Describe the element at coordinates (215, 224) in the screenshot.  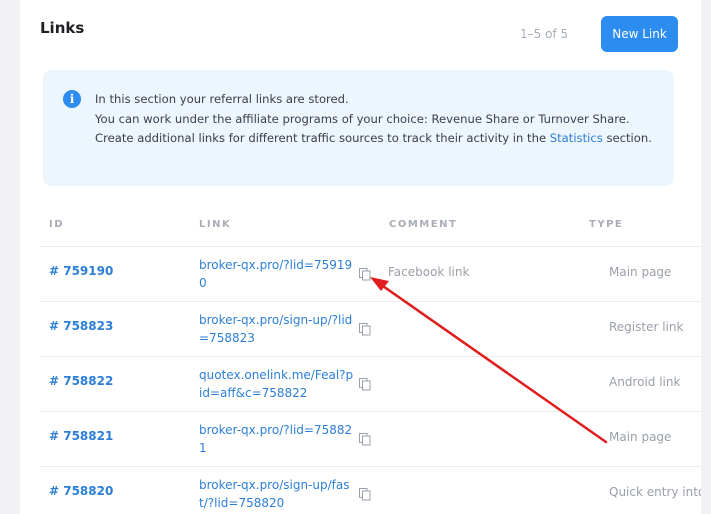
I see `column-header-link: LINK` at that location.